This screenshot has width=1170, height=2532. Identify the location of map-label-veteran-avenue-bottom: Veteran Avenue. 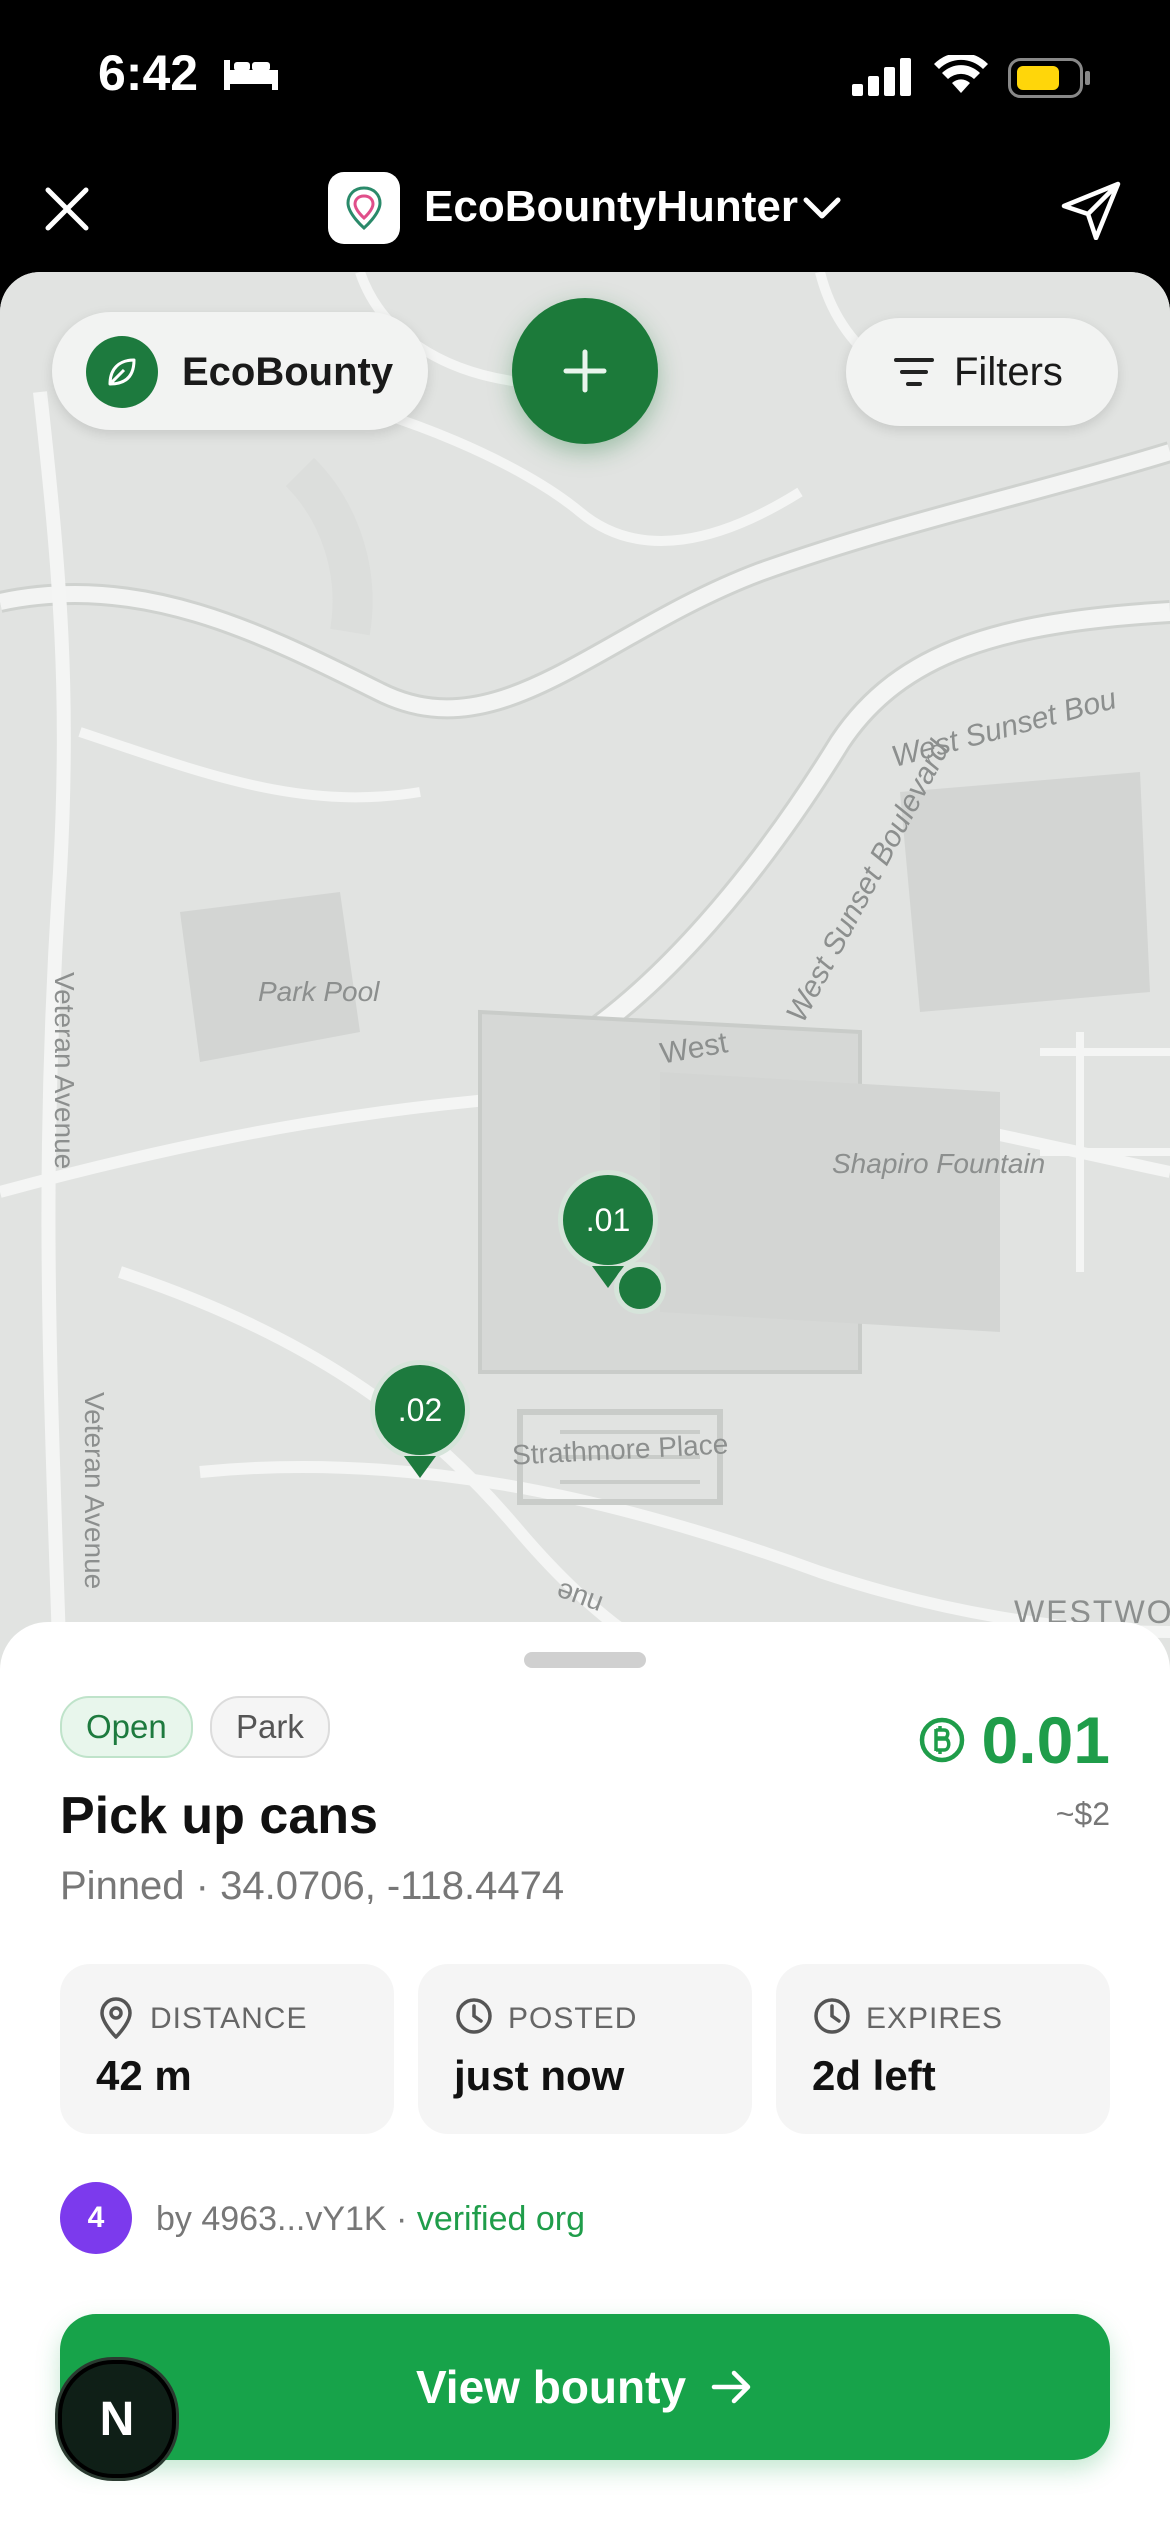
(94, 1491).